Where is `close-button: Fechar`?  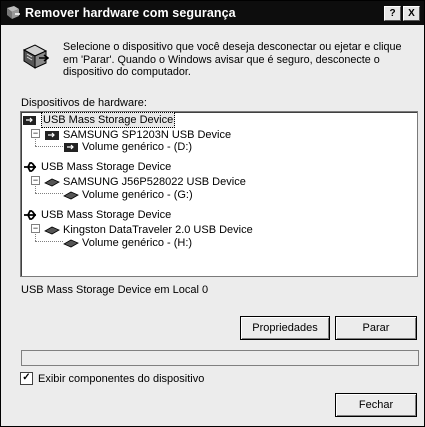 close-button: Fechar is located at coordinates (376, 405).